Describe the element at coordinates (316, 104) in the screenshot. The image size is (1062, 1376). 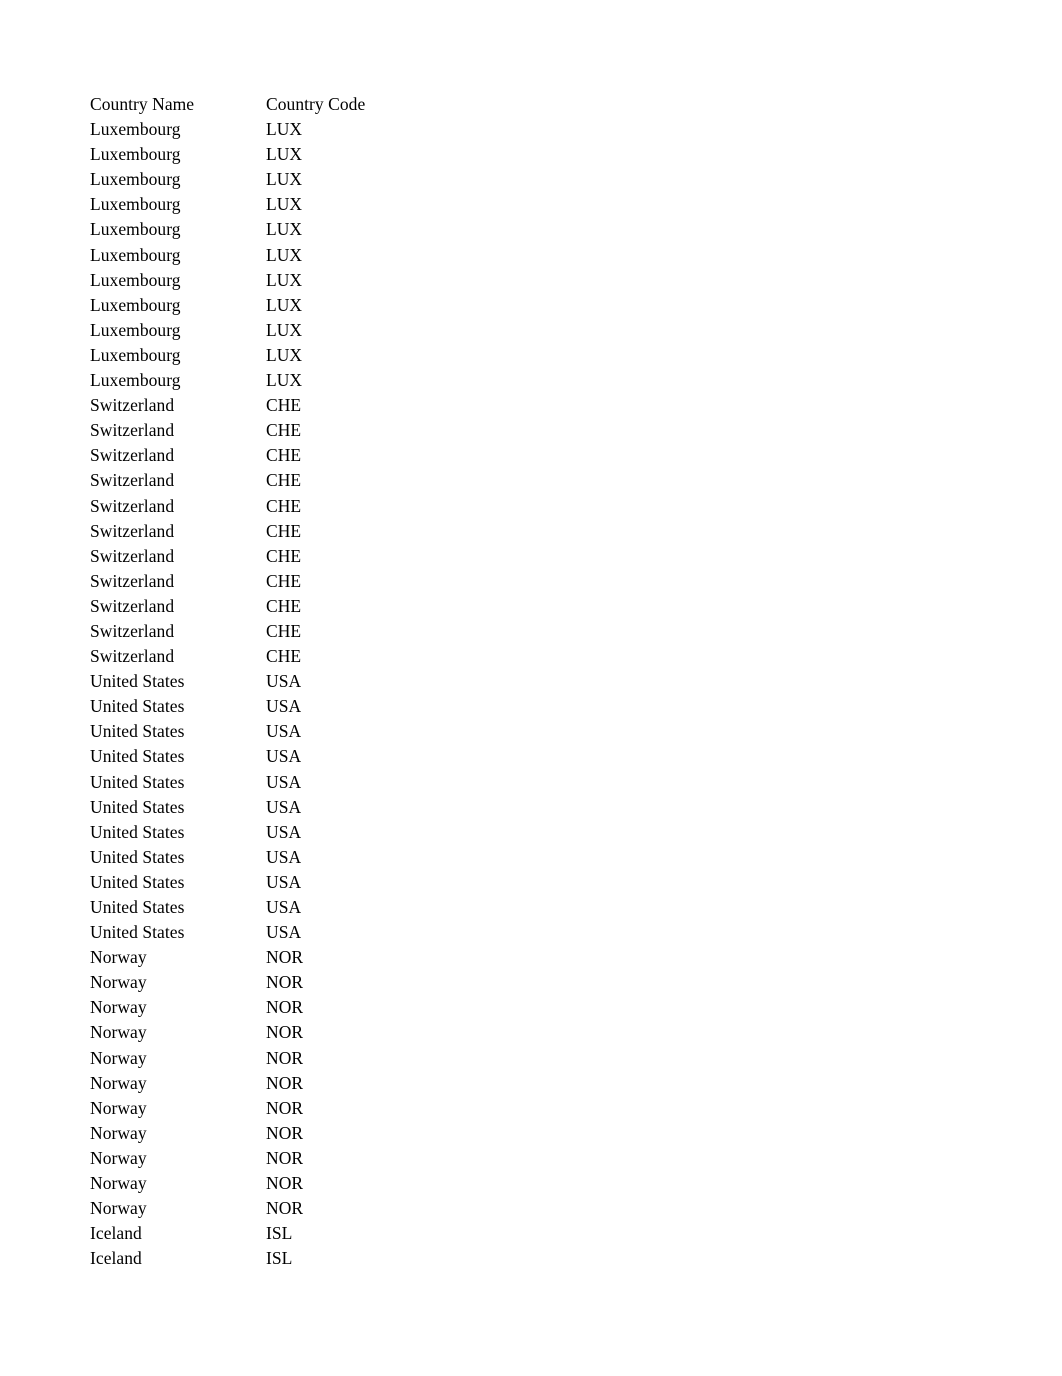
I see `column-header-country-code: Country Code` at that location.